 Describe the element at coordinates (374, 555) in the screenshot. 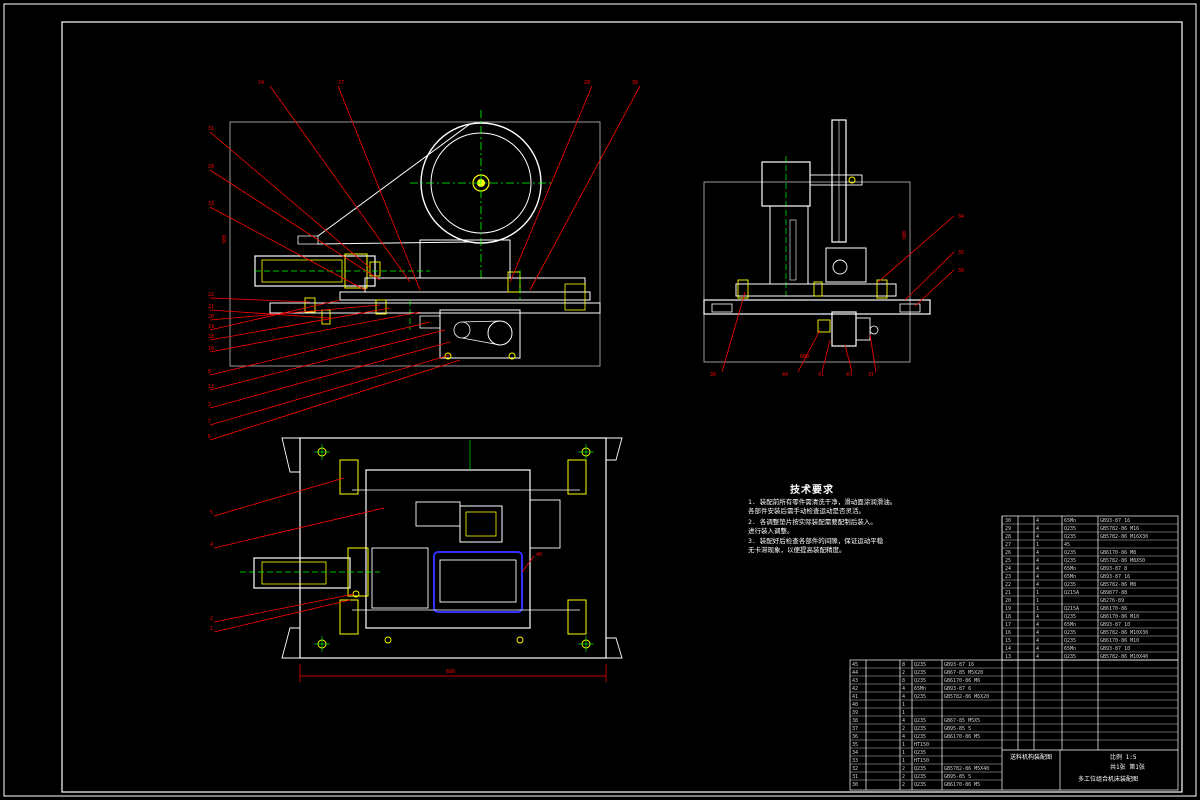

I see `top-view-leaders` at that location.